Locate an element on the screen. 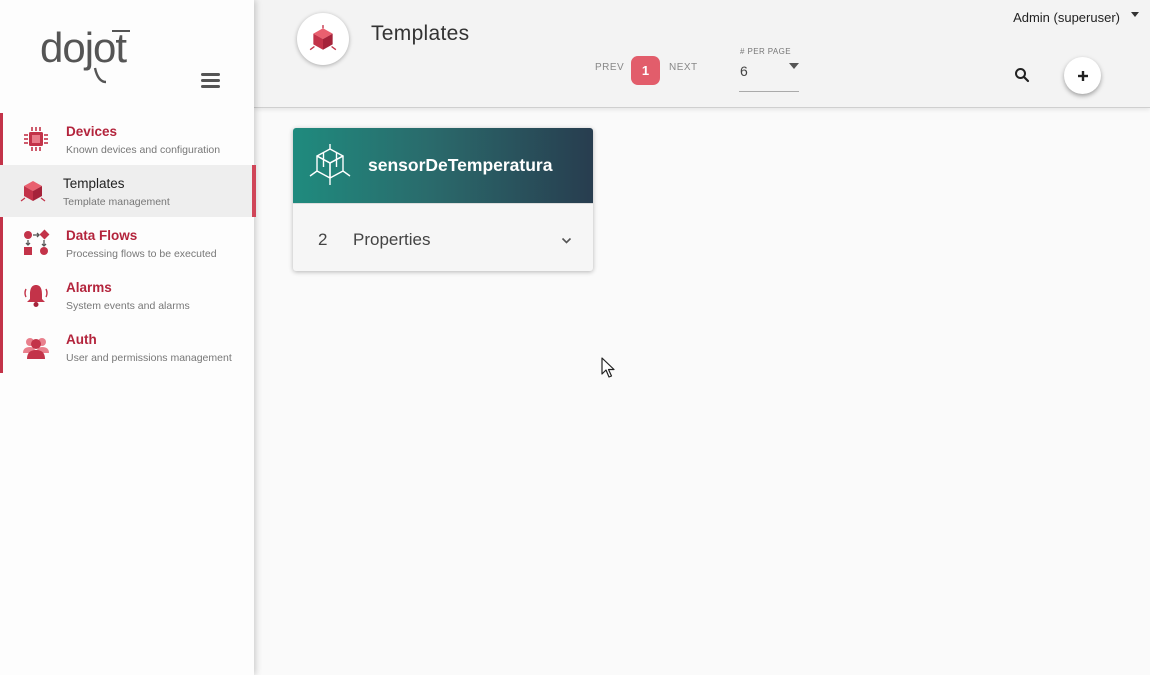 Image resolution: width=1150 pixels, height=675 pixels. user-menu: Admin (superuser) is located at coordinates (1066, 17).